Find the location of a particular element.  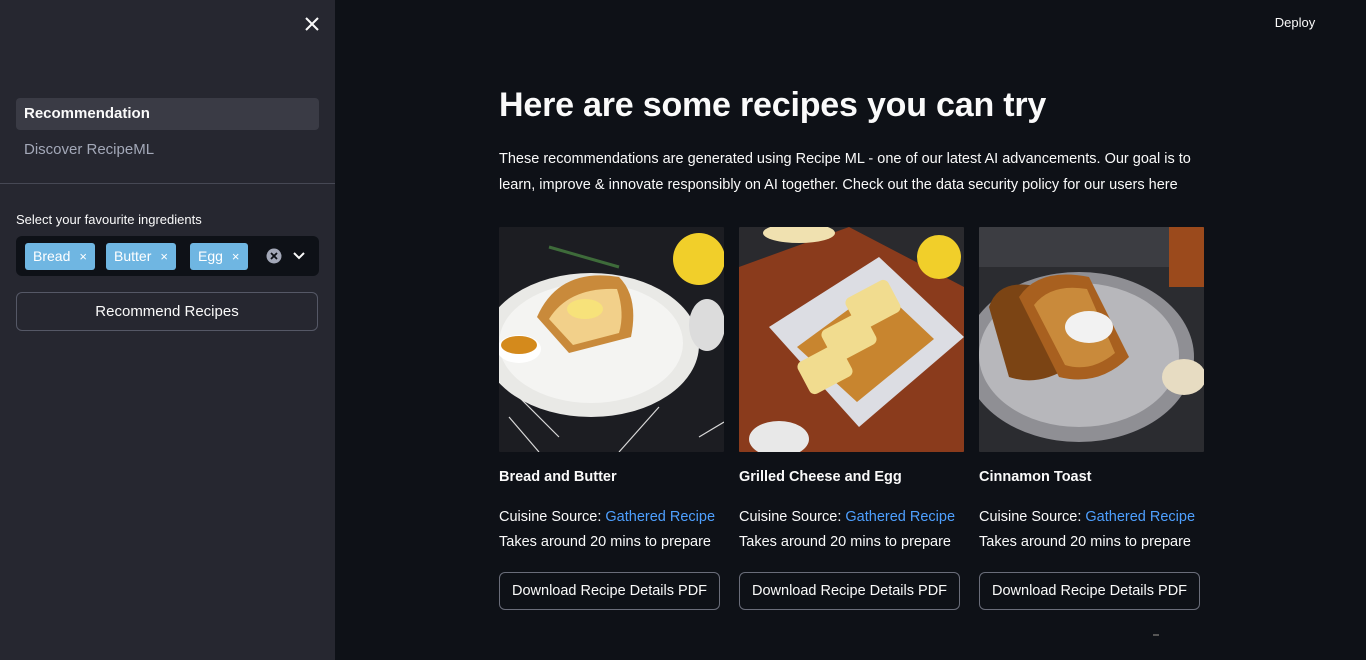

nav-item-discover-recipeml: Discover RecipeML is located at coordinates (167, 150).